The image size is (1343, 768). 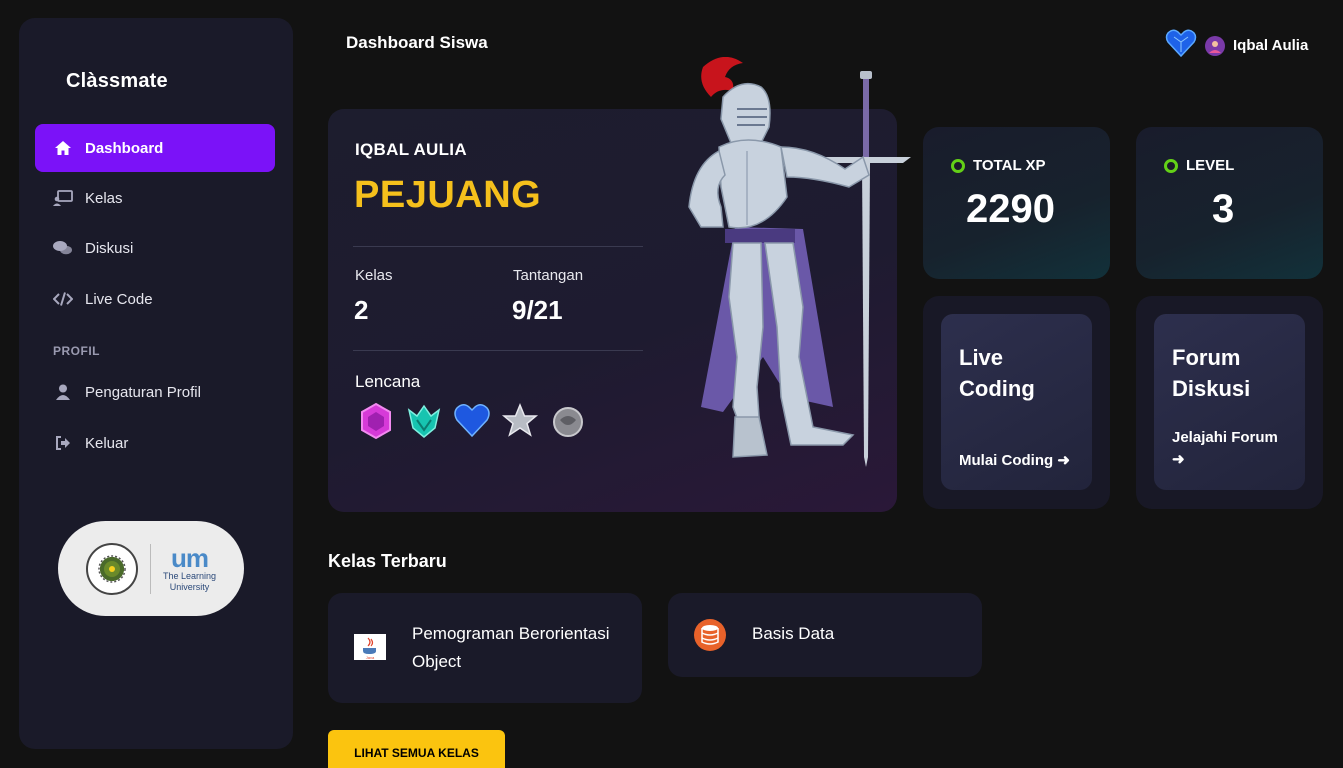 What do you see at coordinates (958, 165) in the screenshot?
I see `xp-indicator-icon` at bounding box center [958, 165].